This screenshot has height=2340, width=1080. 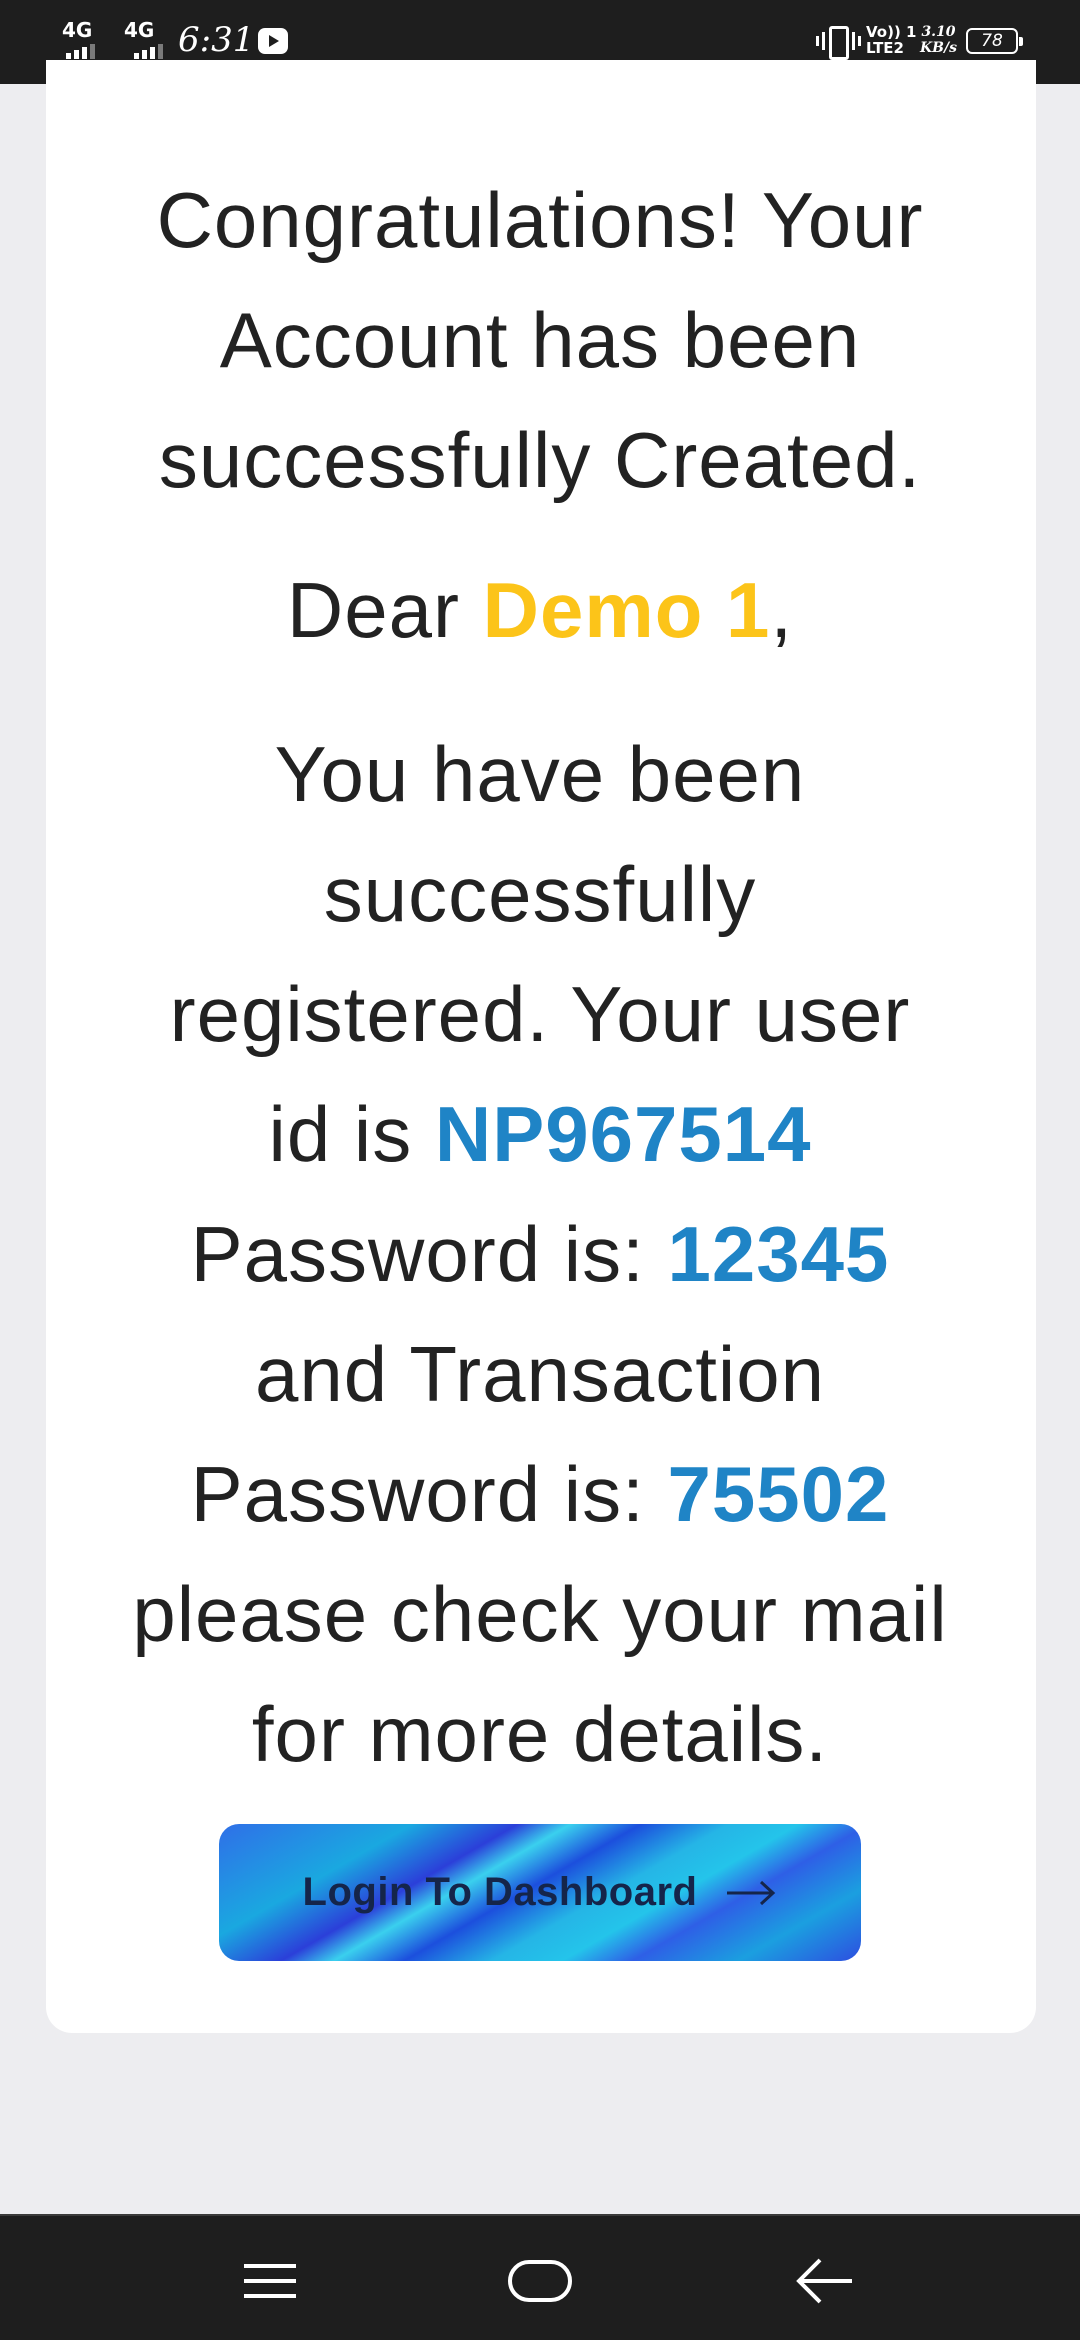 I want to click on back-icon, so click(x=824, y=2281).